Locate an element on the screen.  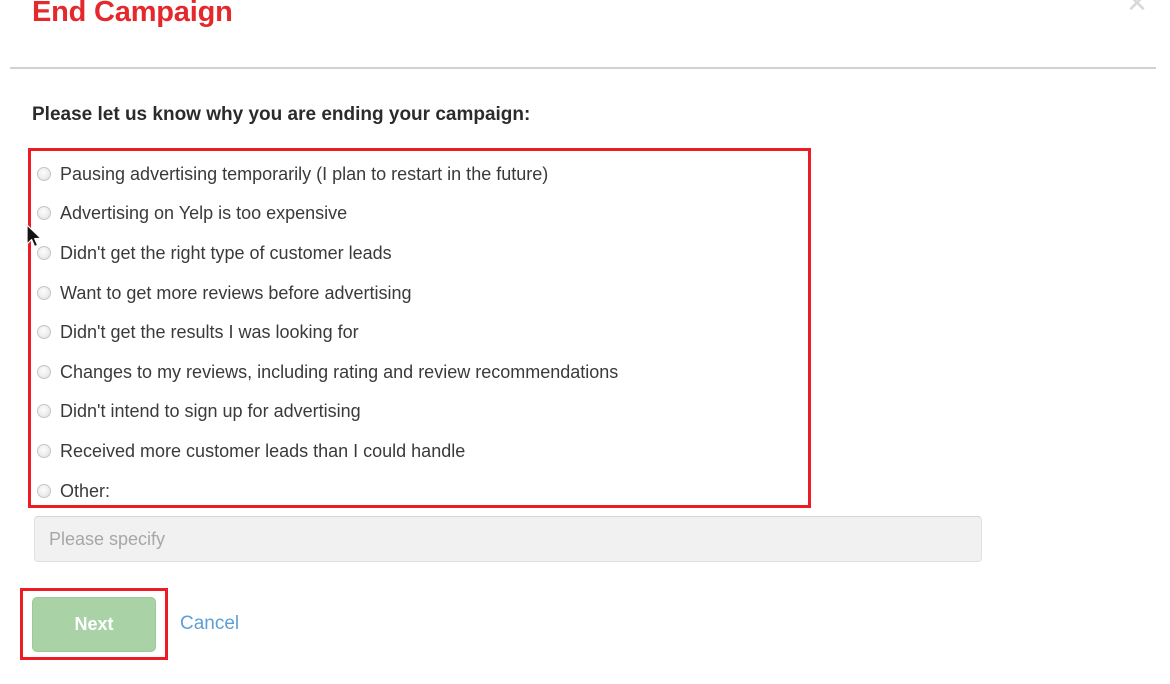
reason-option-1: Advertising on Yelp is too expensive is located at coordinates (419, 214).